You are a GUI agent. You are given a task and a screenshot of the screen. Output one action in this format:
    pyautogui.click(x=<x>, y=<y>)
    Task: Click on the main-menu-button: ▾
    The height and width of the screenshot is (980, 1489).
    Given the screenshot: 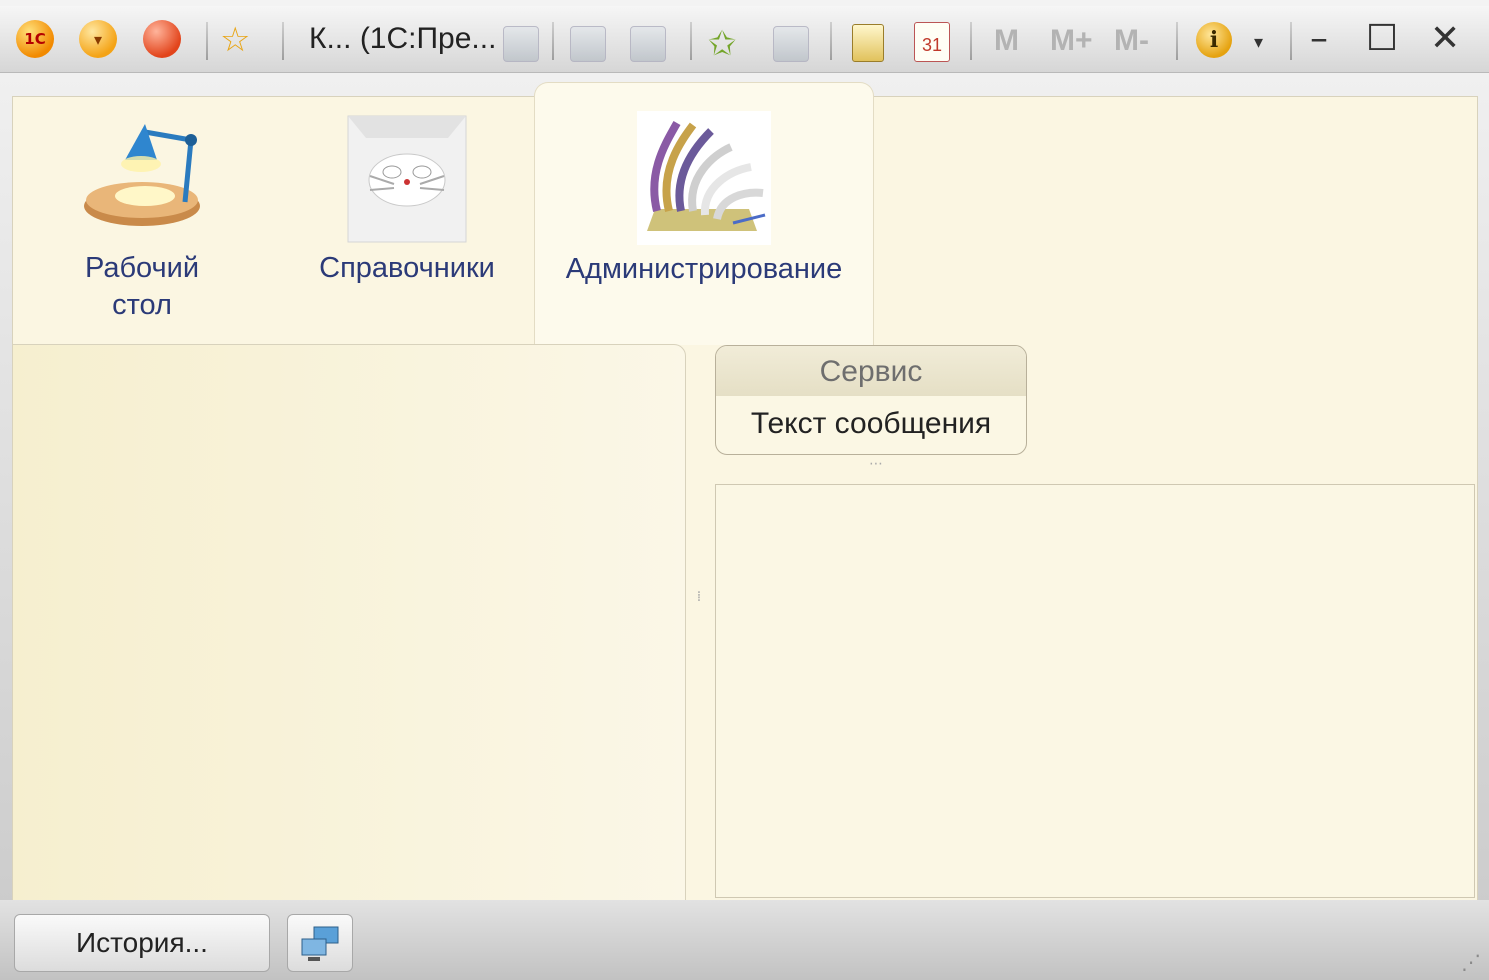 What is the action you would take?
    pyautogui.click(x=98, y=39)
    